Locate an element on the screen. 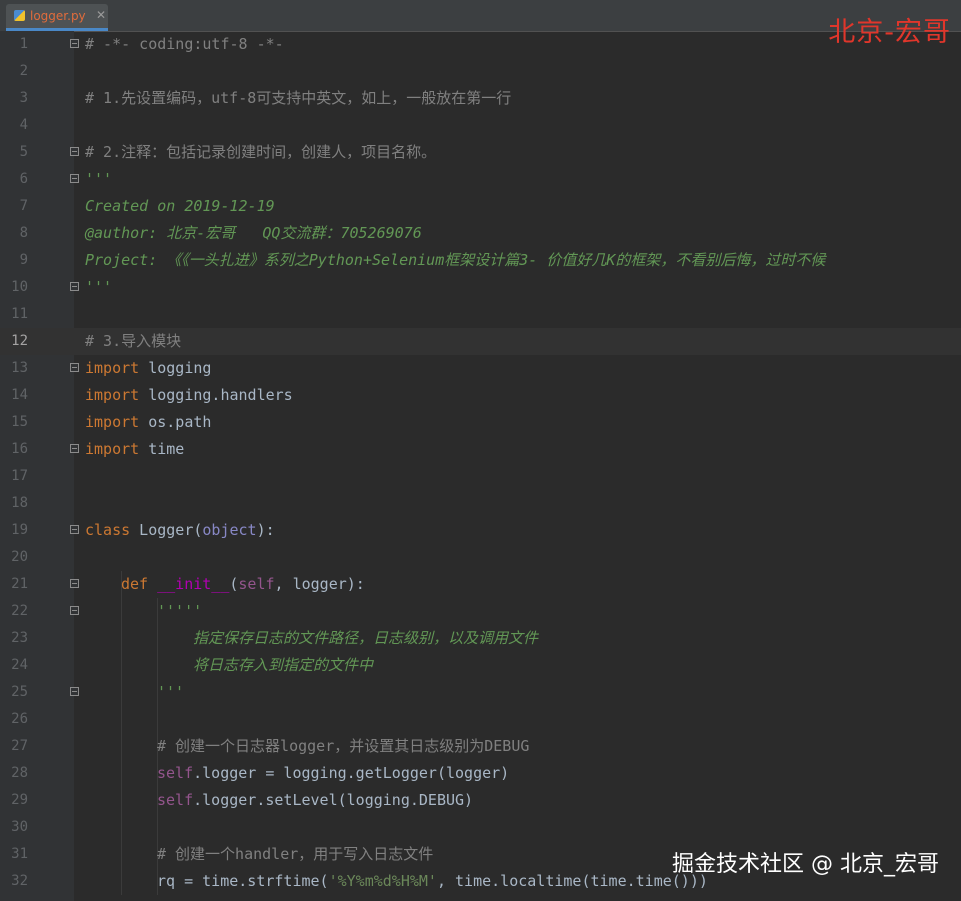 This screenshot has height=901, width=961. line-number: 7 is located at coordinates (23, 206).